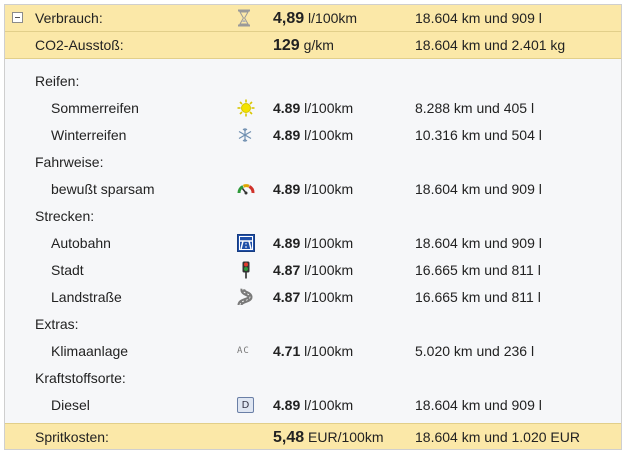 The width and height of the screenshot is (630, 453). What do you see at coordinates (478, 18) in the screenshot?
I see `consumption-distance: 18.604 km und 909 l` at bounding box center [478, 18].